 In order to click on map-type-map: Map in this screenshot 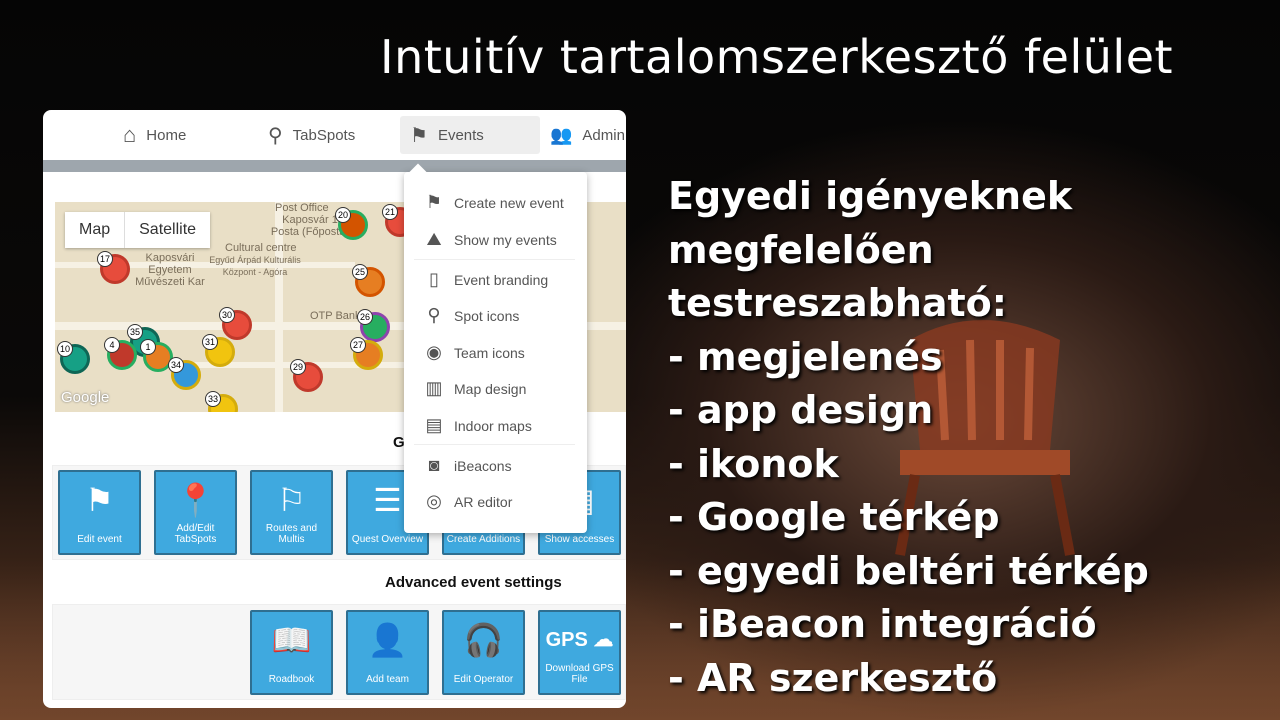, I will do `click(95, 230)`.